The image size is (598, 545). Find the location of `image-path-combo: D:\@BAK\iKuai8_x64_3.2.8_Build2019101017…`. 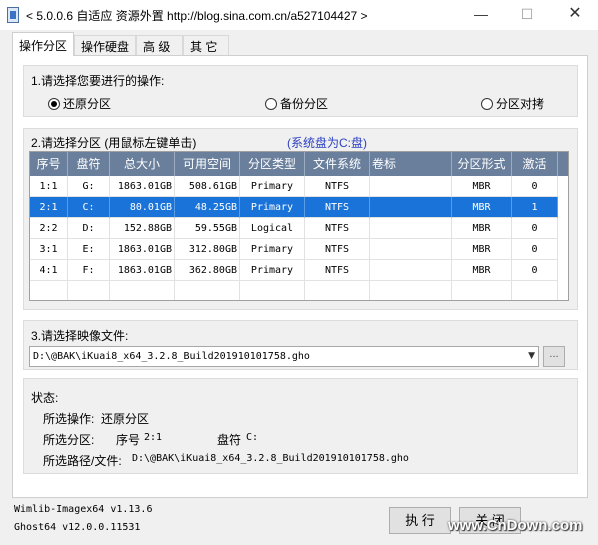

image-path-combo: D:\@BAK\iKuai8_x64_3.2.8_Build2019101017… is located at coordinates (284, 356).